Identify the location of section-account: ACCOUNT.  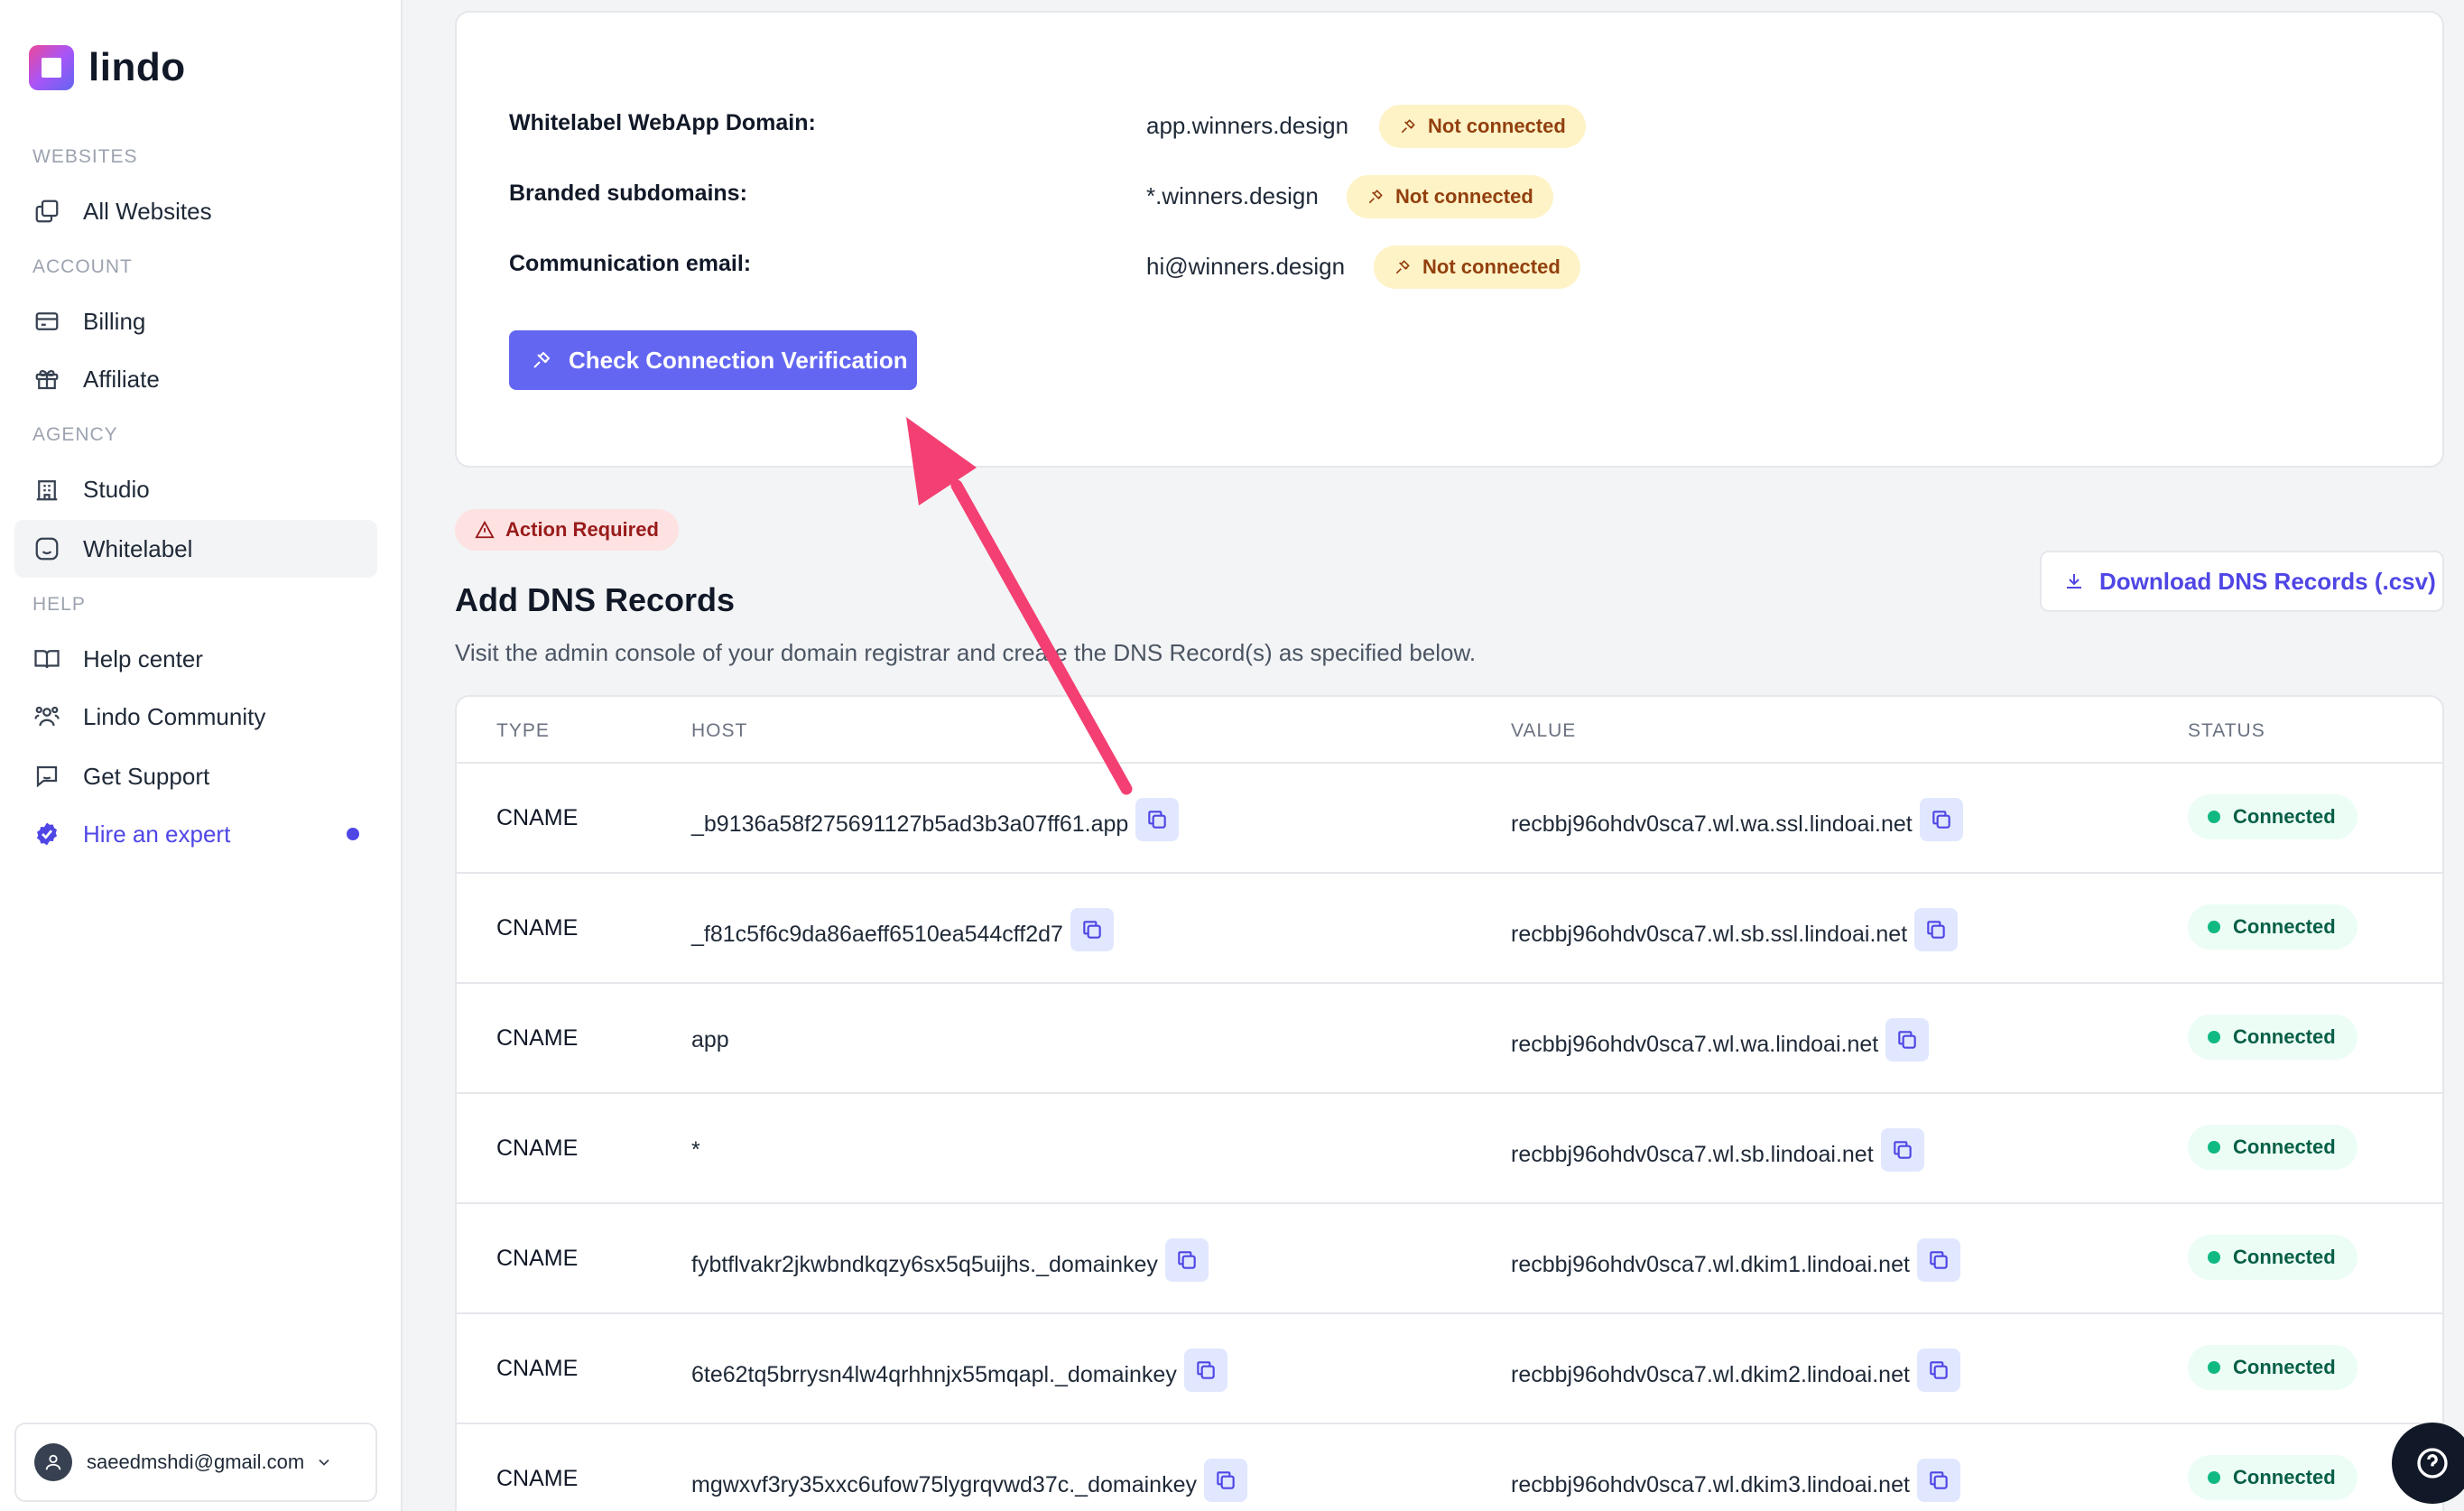
(82, 266).